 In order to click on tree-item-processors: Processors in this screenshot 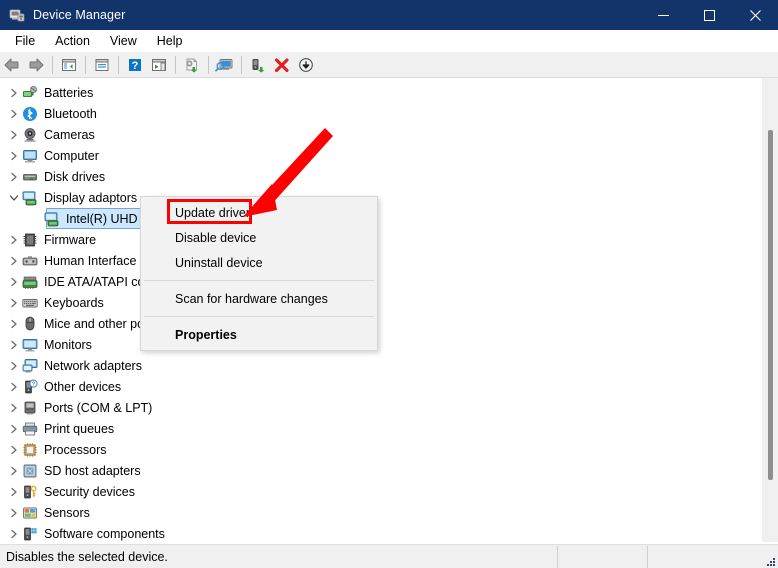, I will do `click(375, 449)`.